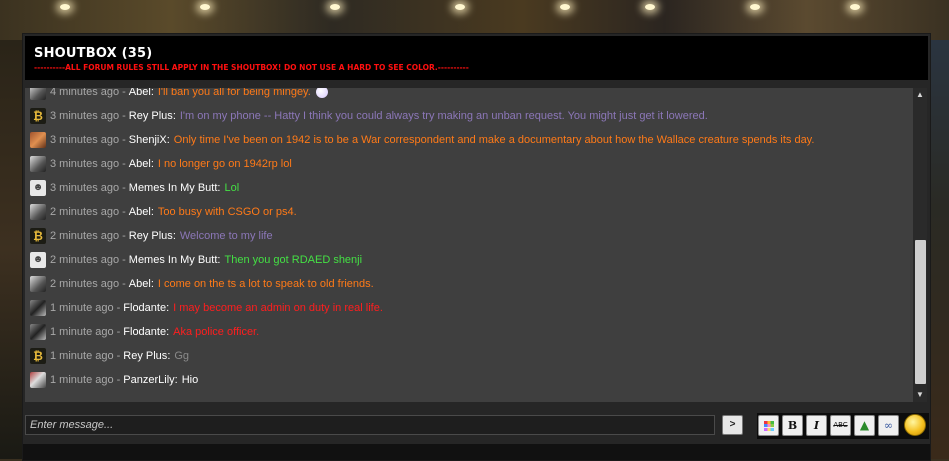 The width and height of the screenshot is (949, 461). I want to click on send-button: >, so click(732, 425).